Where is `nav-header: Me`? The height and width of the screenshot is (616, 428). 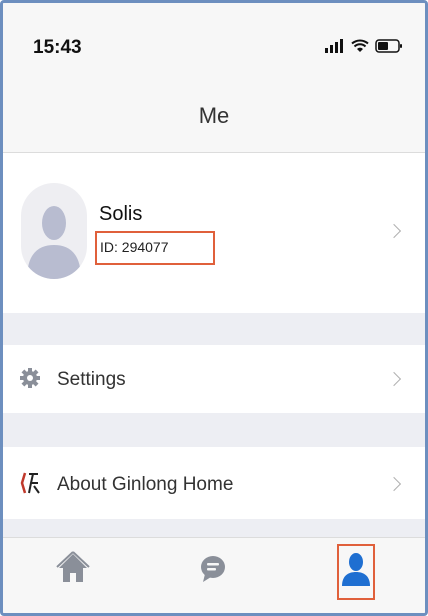
nav-header: Me is located at coordinates (214, 117).